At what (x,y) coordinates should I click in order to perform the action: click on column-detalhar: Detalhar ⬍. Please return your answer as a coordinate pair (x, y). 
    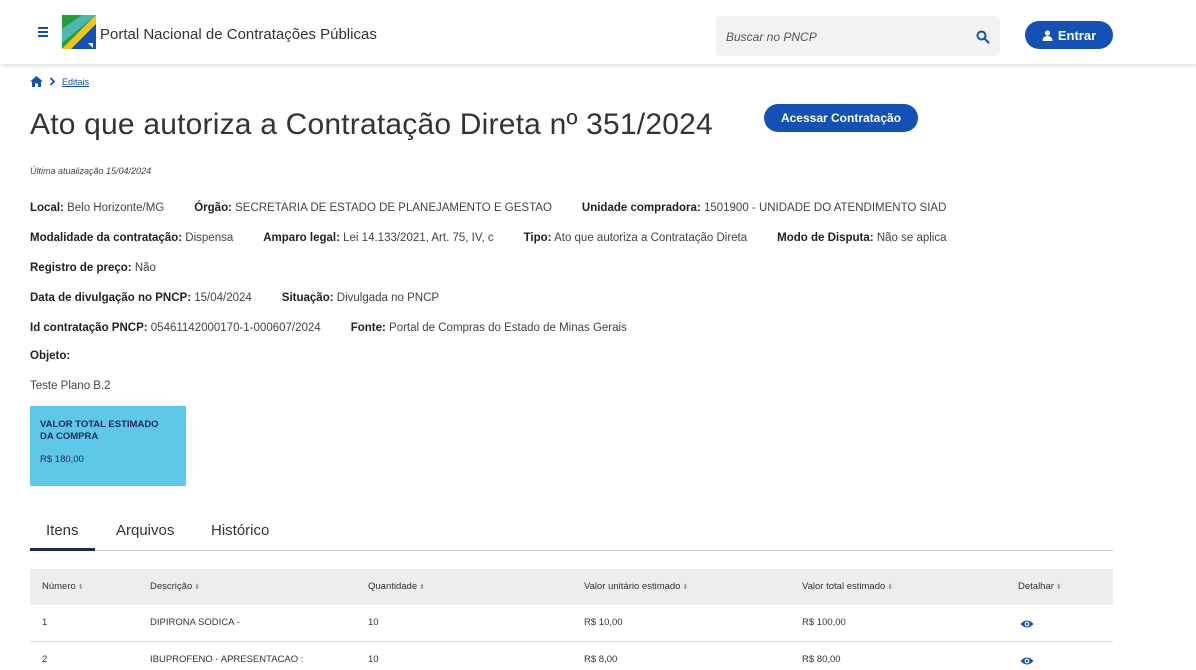
    Looking at the image, I should click on (1040, 586).